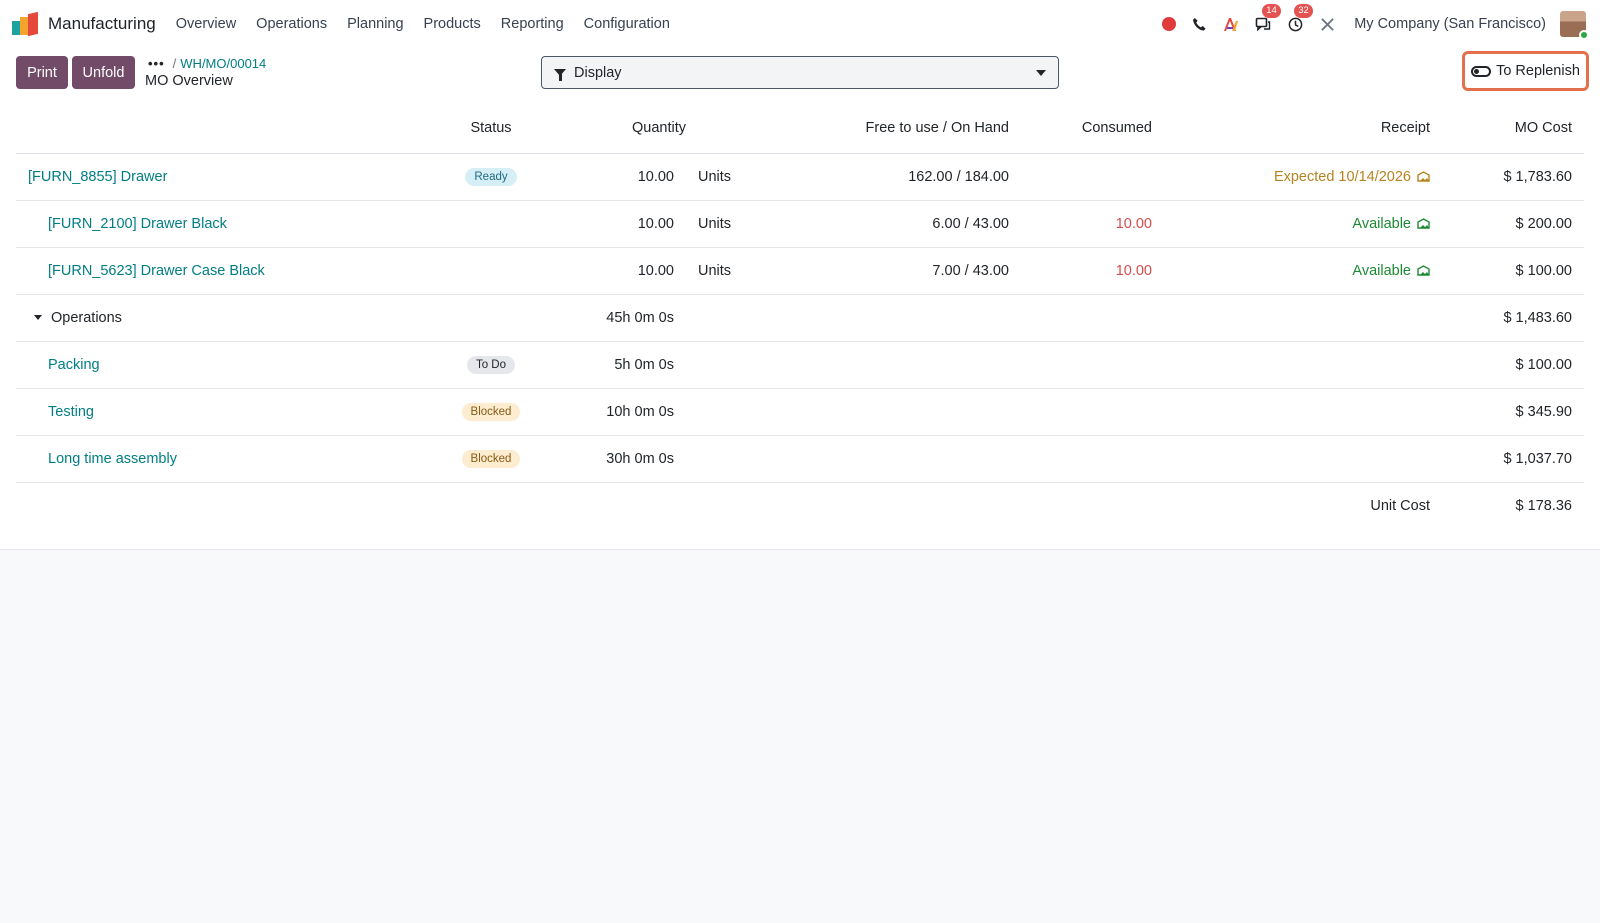 The height and width of the screenshot is (923, 1600). What do you see at coordinates (1538, 71) in the screenshot?
I see `to-replenish-label: To Replenish` at bounding box center [1538, 71].